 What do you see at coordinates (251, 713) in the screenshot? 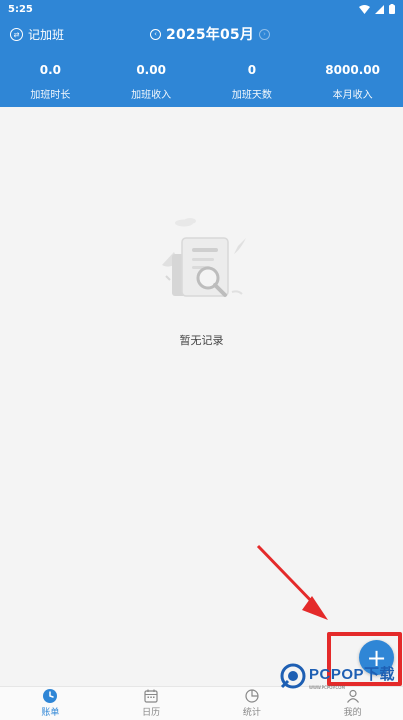
I see `nav-label: 统计` at bounding box center [251, 713].